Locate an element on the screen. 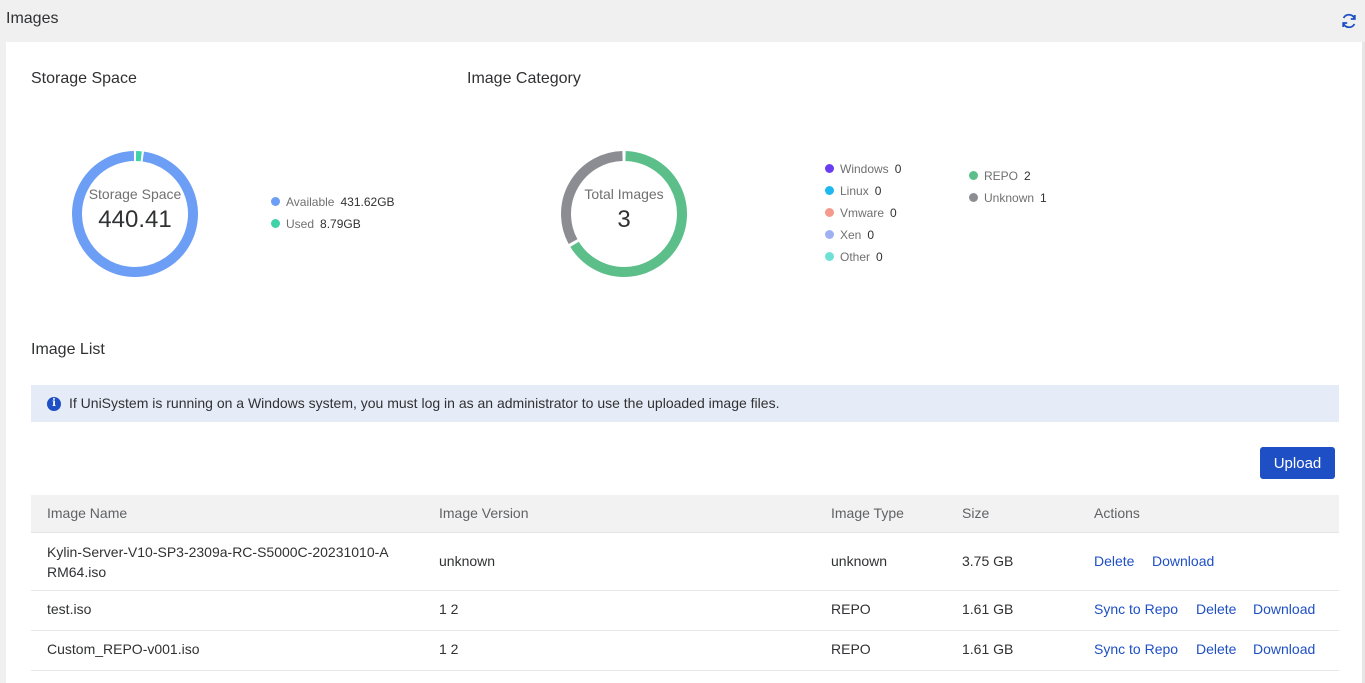 Image resolution: width=1365 pixels, height=683 pixels. category-center-caption: Total Images is located at coordinates (624, 194).